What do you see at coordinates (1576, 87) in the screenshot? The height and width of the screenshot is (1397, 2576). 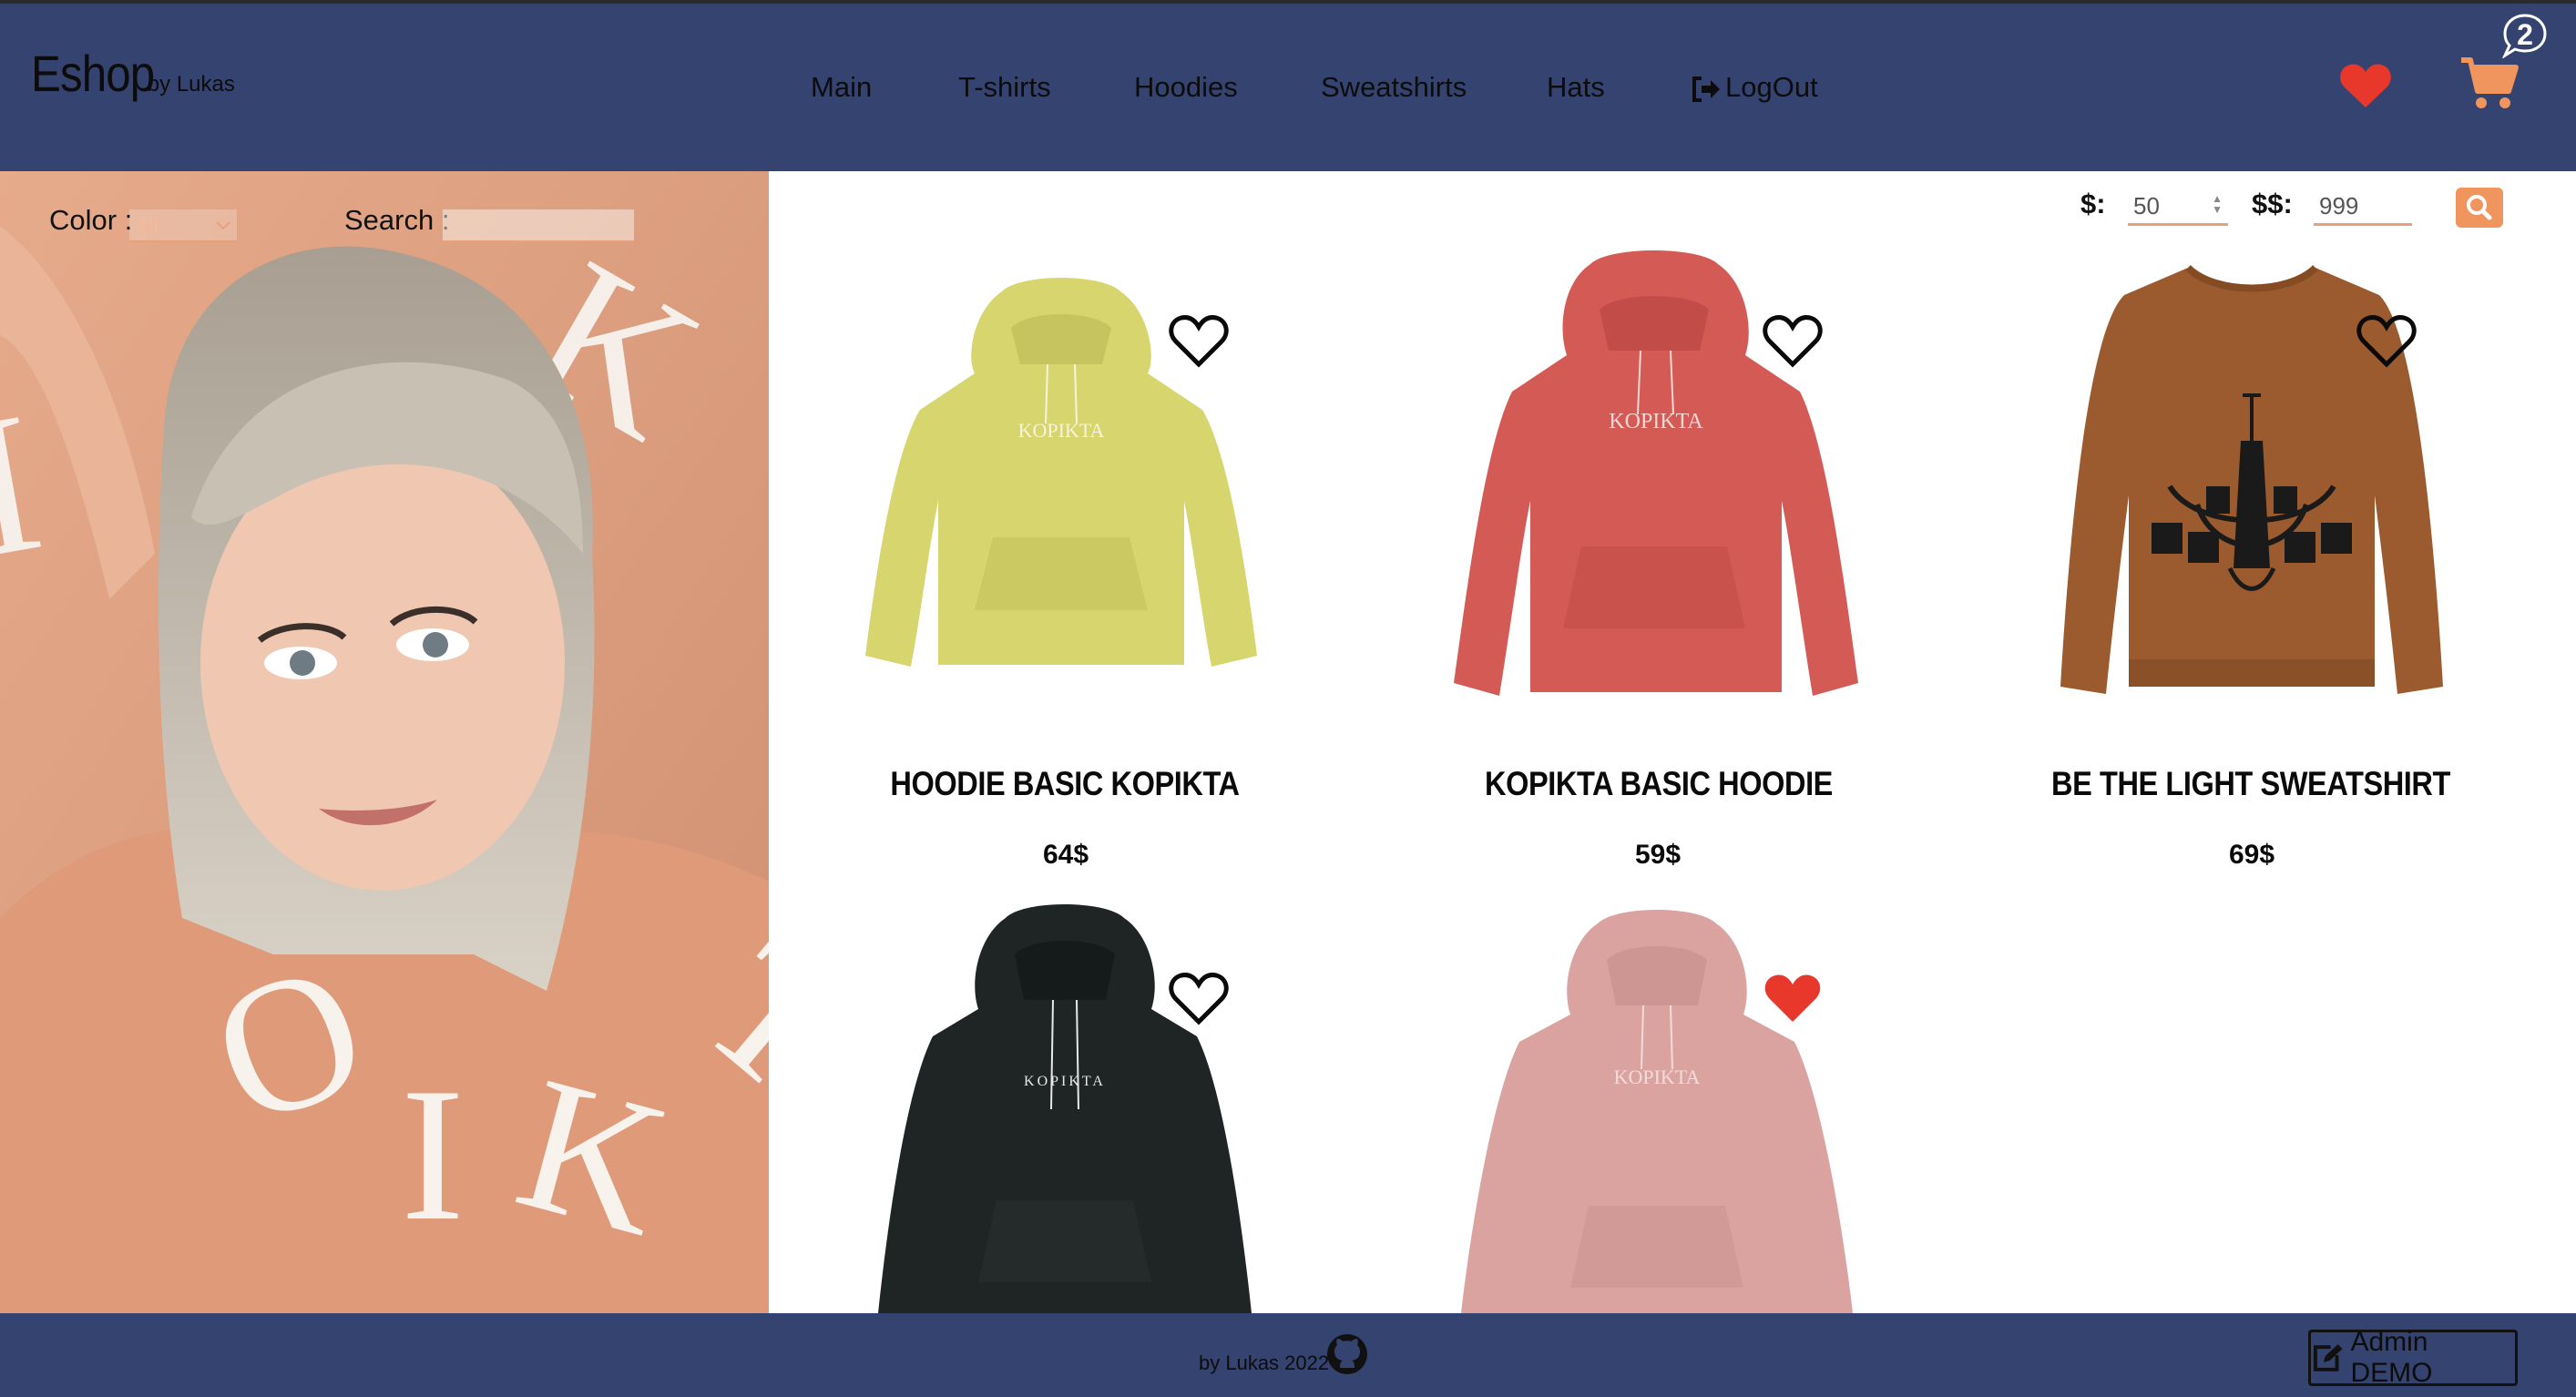 I see `nav-item-hats: Hats` at bounding box center [1576, 87].